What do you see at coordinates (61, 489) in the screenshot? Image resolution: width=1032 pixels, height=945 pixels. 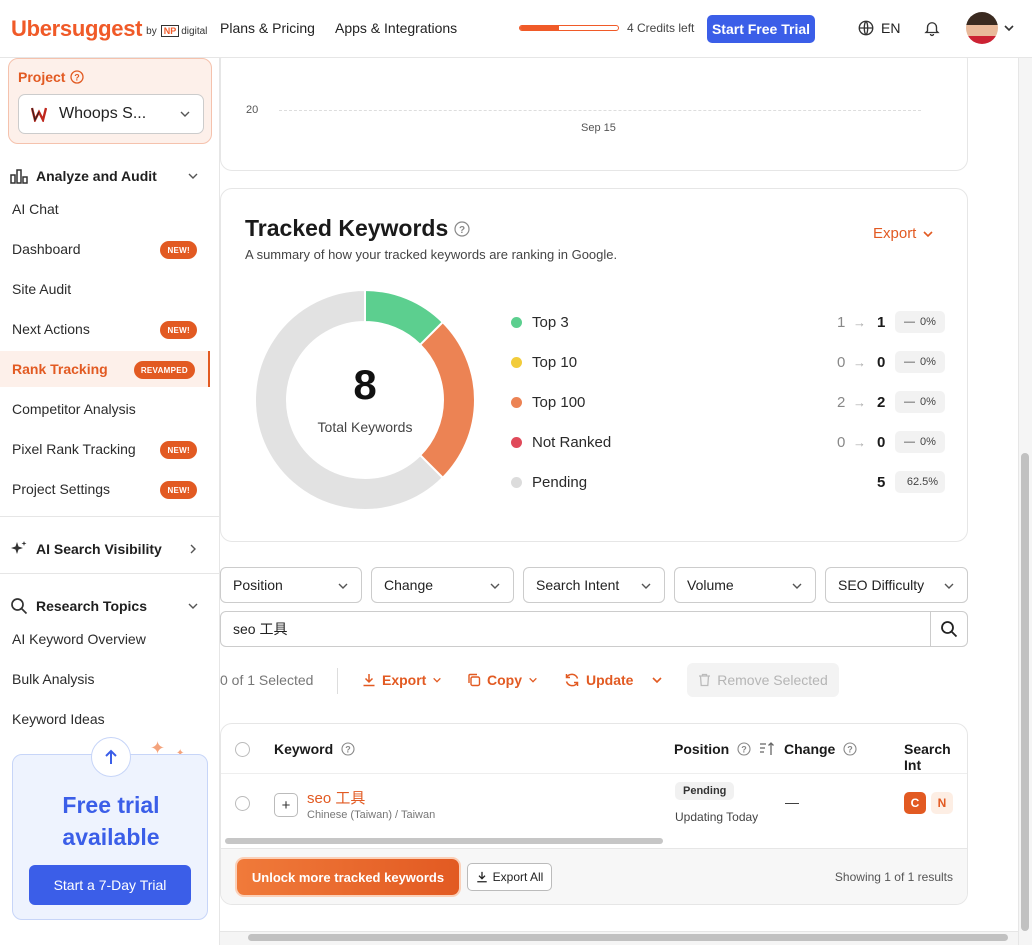 I see `sidebar-item-label: Project Settings` at bounding box center [61, 489].